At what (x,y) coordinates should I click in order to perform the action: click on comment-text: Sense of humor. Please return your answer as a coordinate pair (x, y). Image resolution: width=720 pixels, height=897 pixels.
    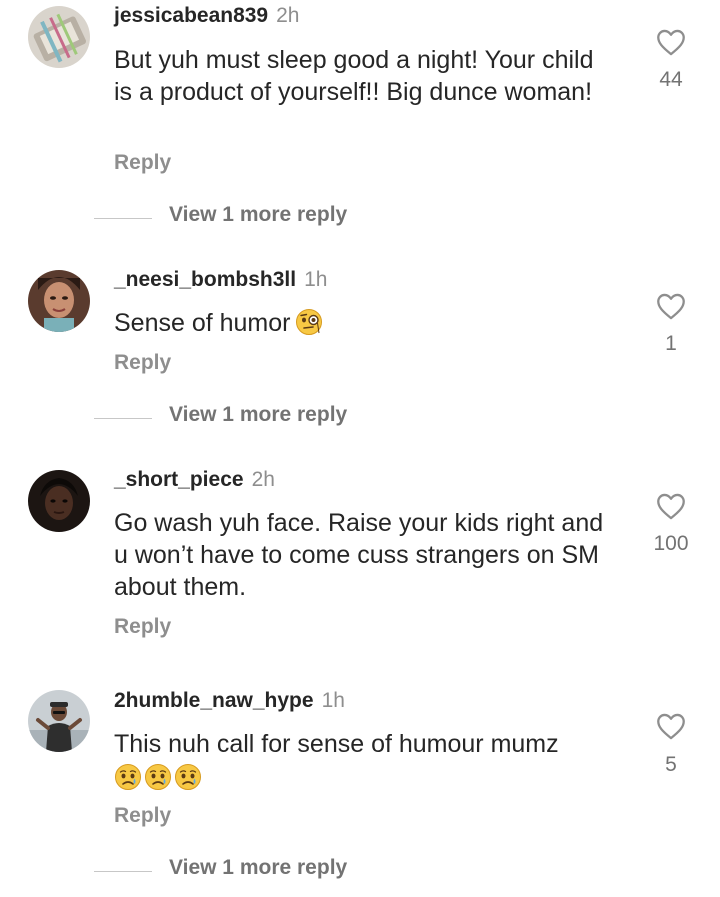
    Looking at the image, I should click on (364, 323).